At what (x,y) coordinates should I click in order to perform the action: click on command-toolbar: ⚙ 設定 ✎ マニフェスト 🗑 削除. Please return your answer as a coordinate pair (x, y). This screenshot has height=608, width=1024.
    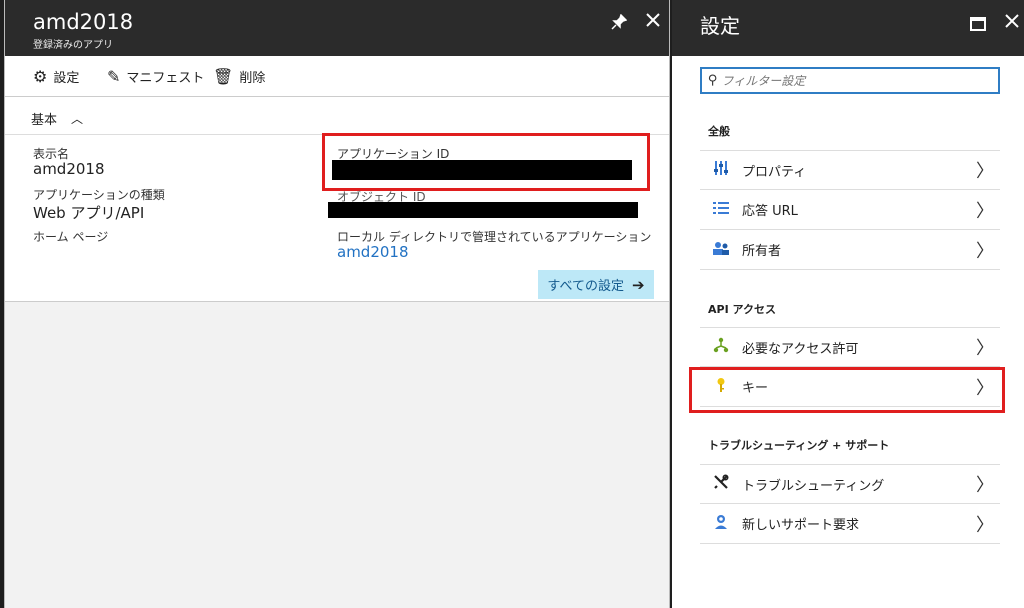
    Looking at the image, I should click on (337, 76).